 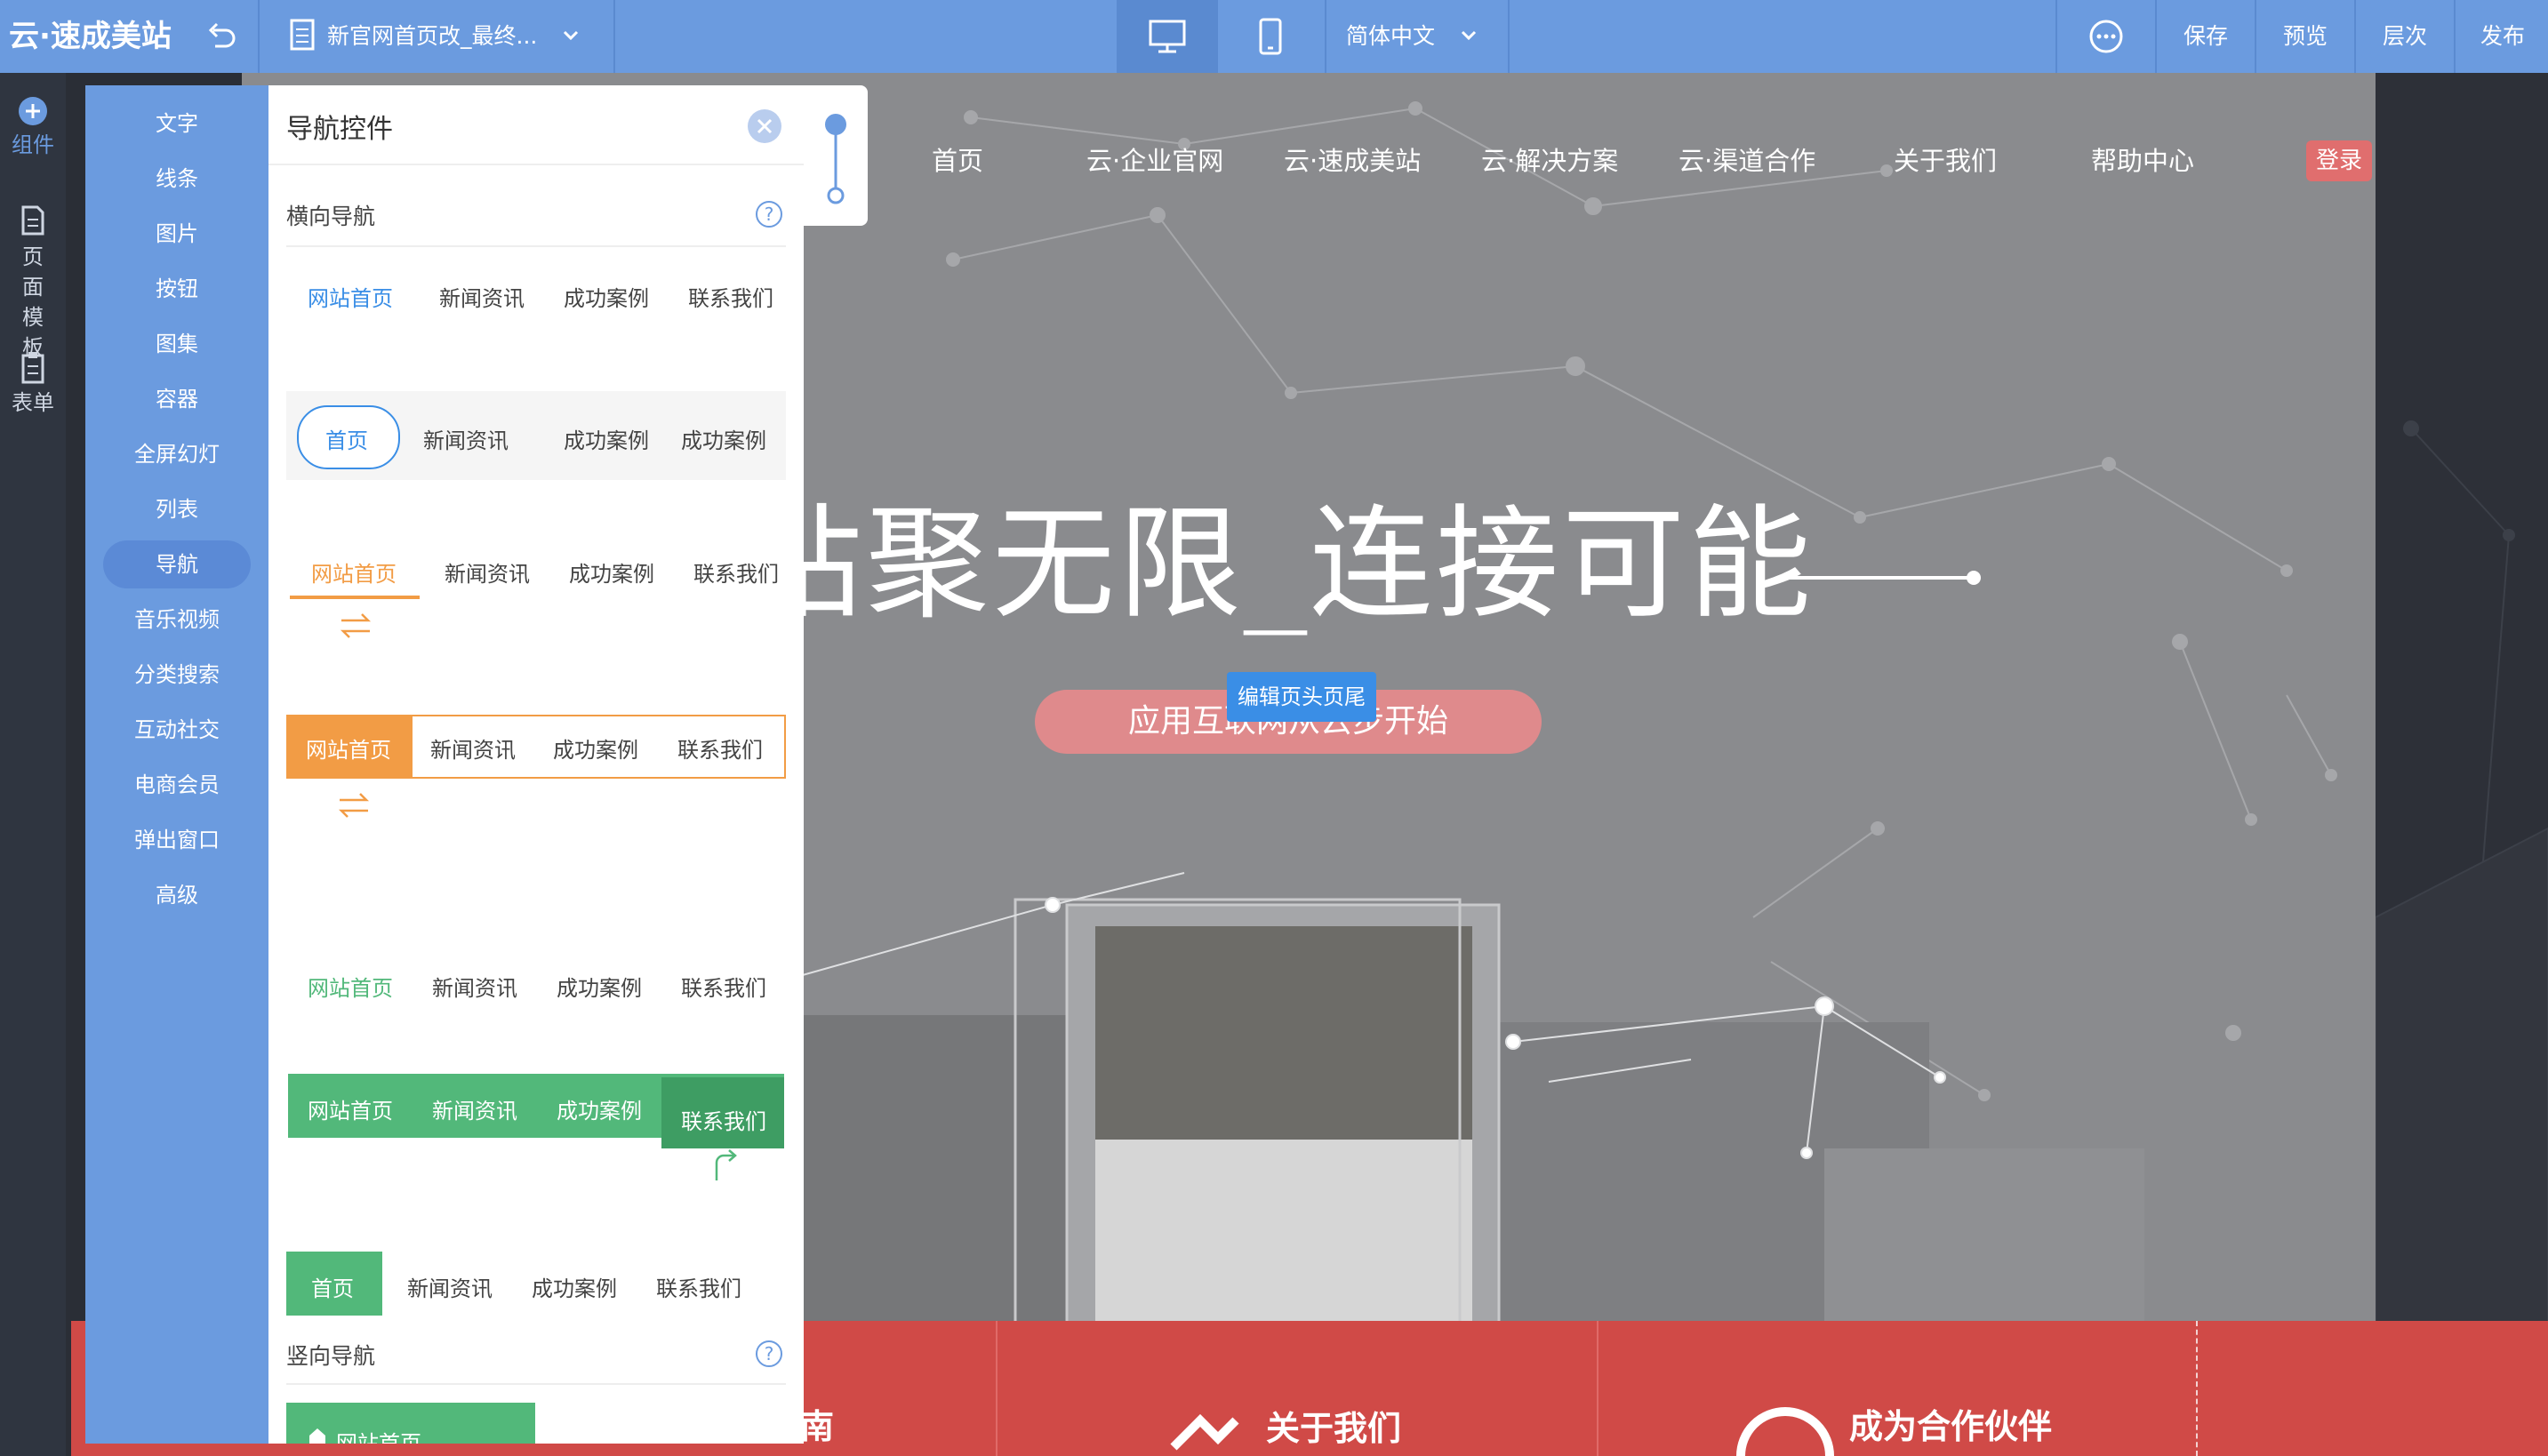 What do you see at coordinates (33, 111) in the screenshot?
I see `add-icon` at bounding box center [33, 111].